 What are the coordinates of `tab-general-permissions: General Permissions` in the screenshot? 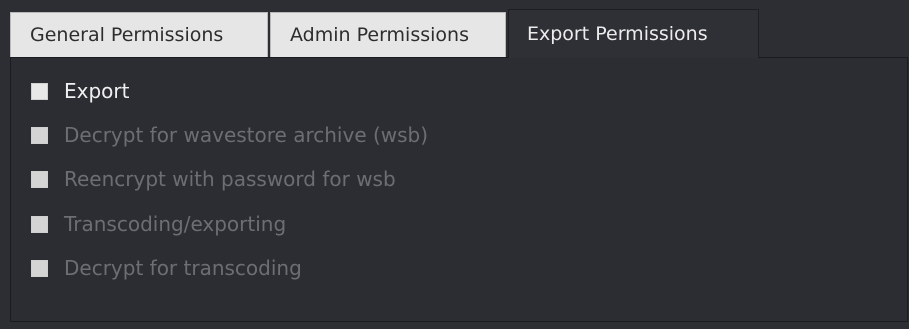 It's located at (139, 34).